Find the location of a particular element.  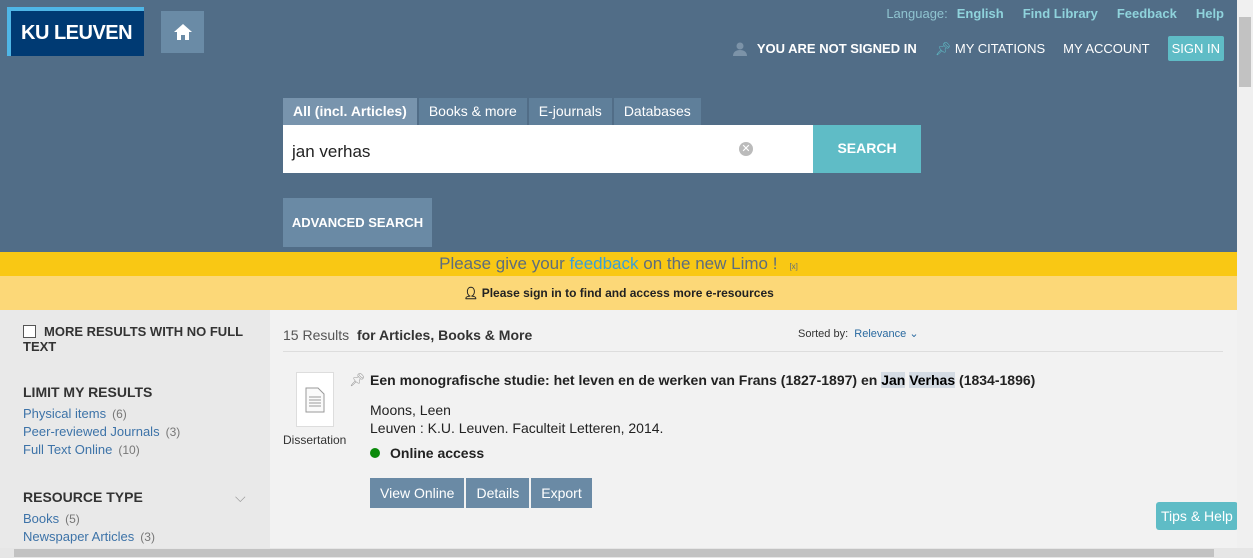

search-input: jan verhas ✕ is located at coordinates (548, 149).